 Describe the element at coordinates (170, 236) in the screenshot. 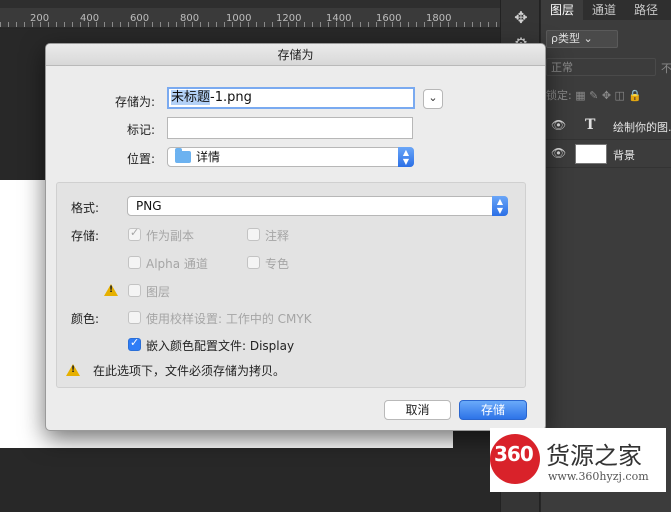

I see `as-copy-label: 作为副本` at that location.